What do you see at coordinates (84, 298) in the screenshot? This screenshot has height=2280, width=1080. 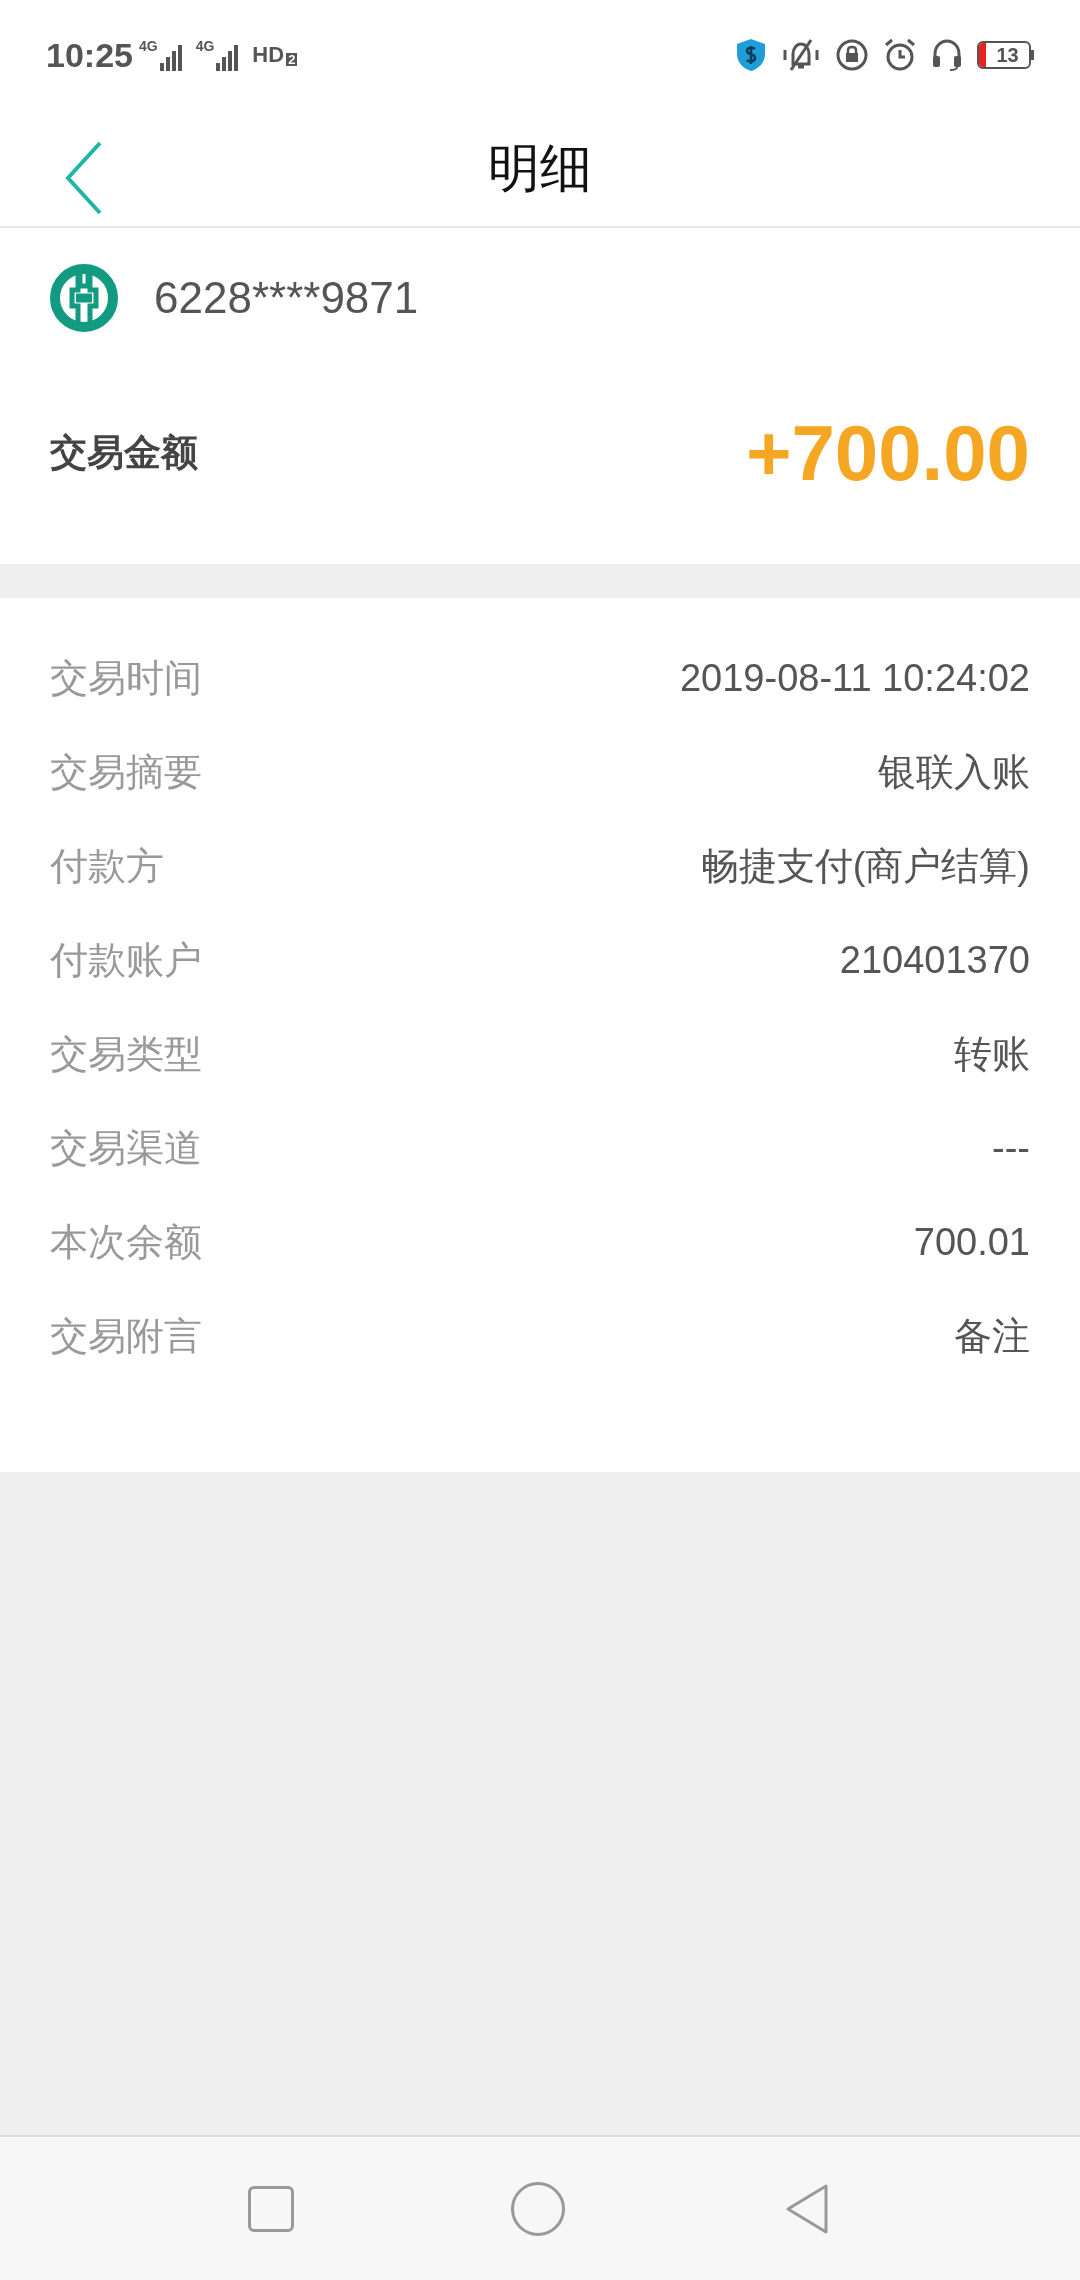 I see `bank-logo-icon` at bounding box center [84, 298].